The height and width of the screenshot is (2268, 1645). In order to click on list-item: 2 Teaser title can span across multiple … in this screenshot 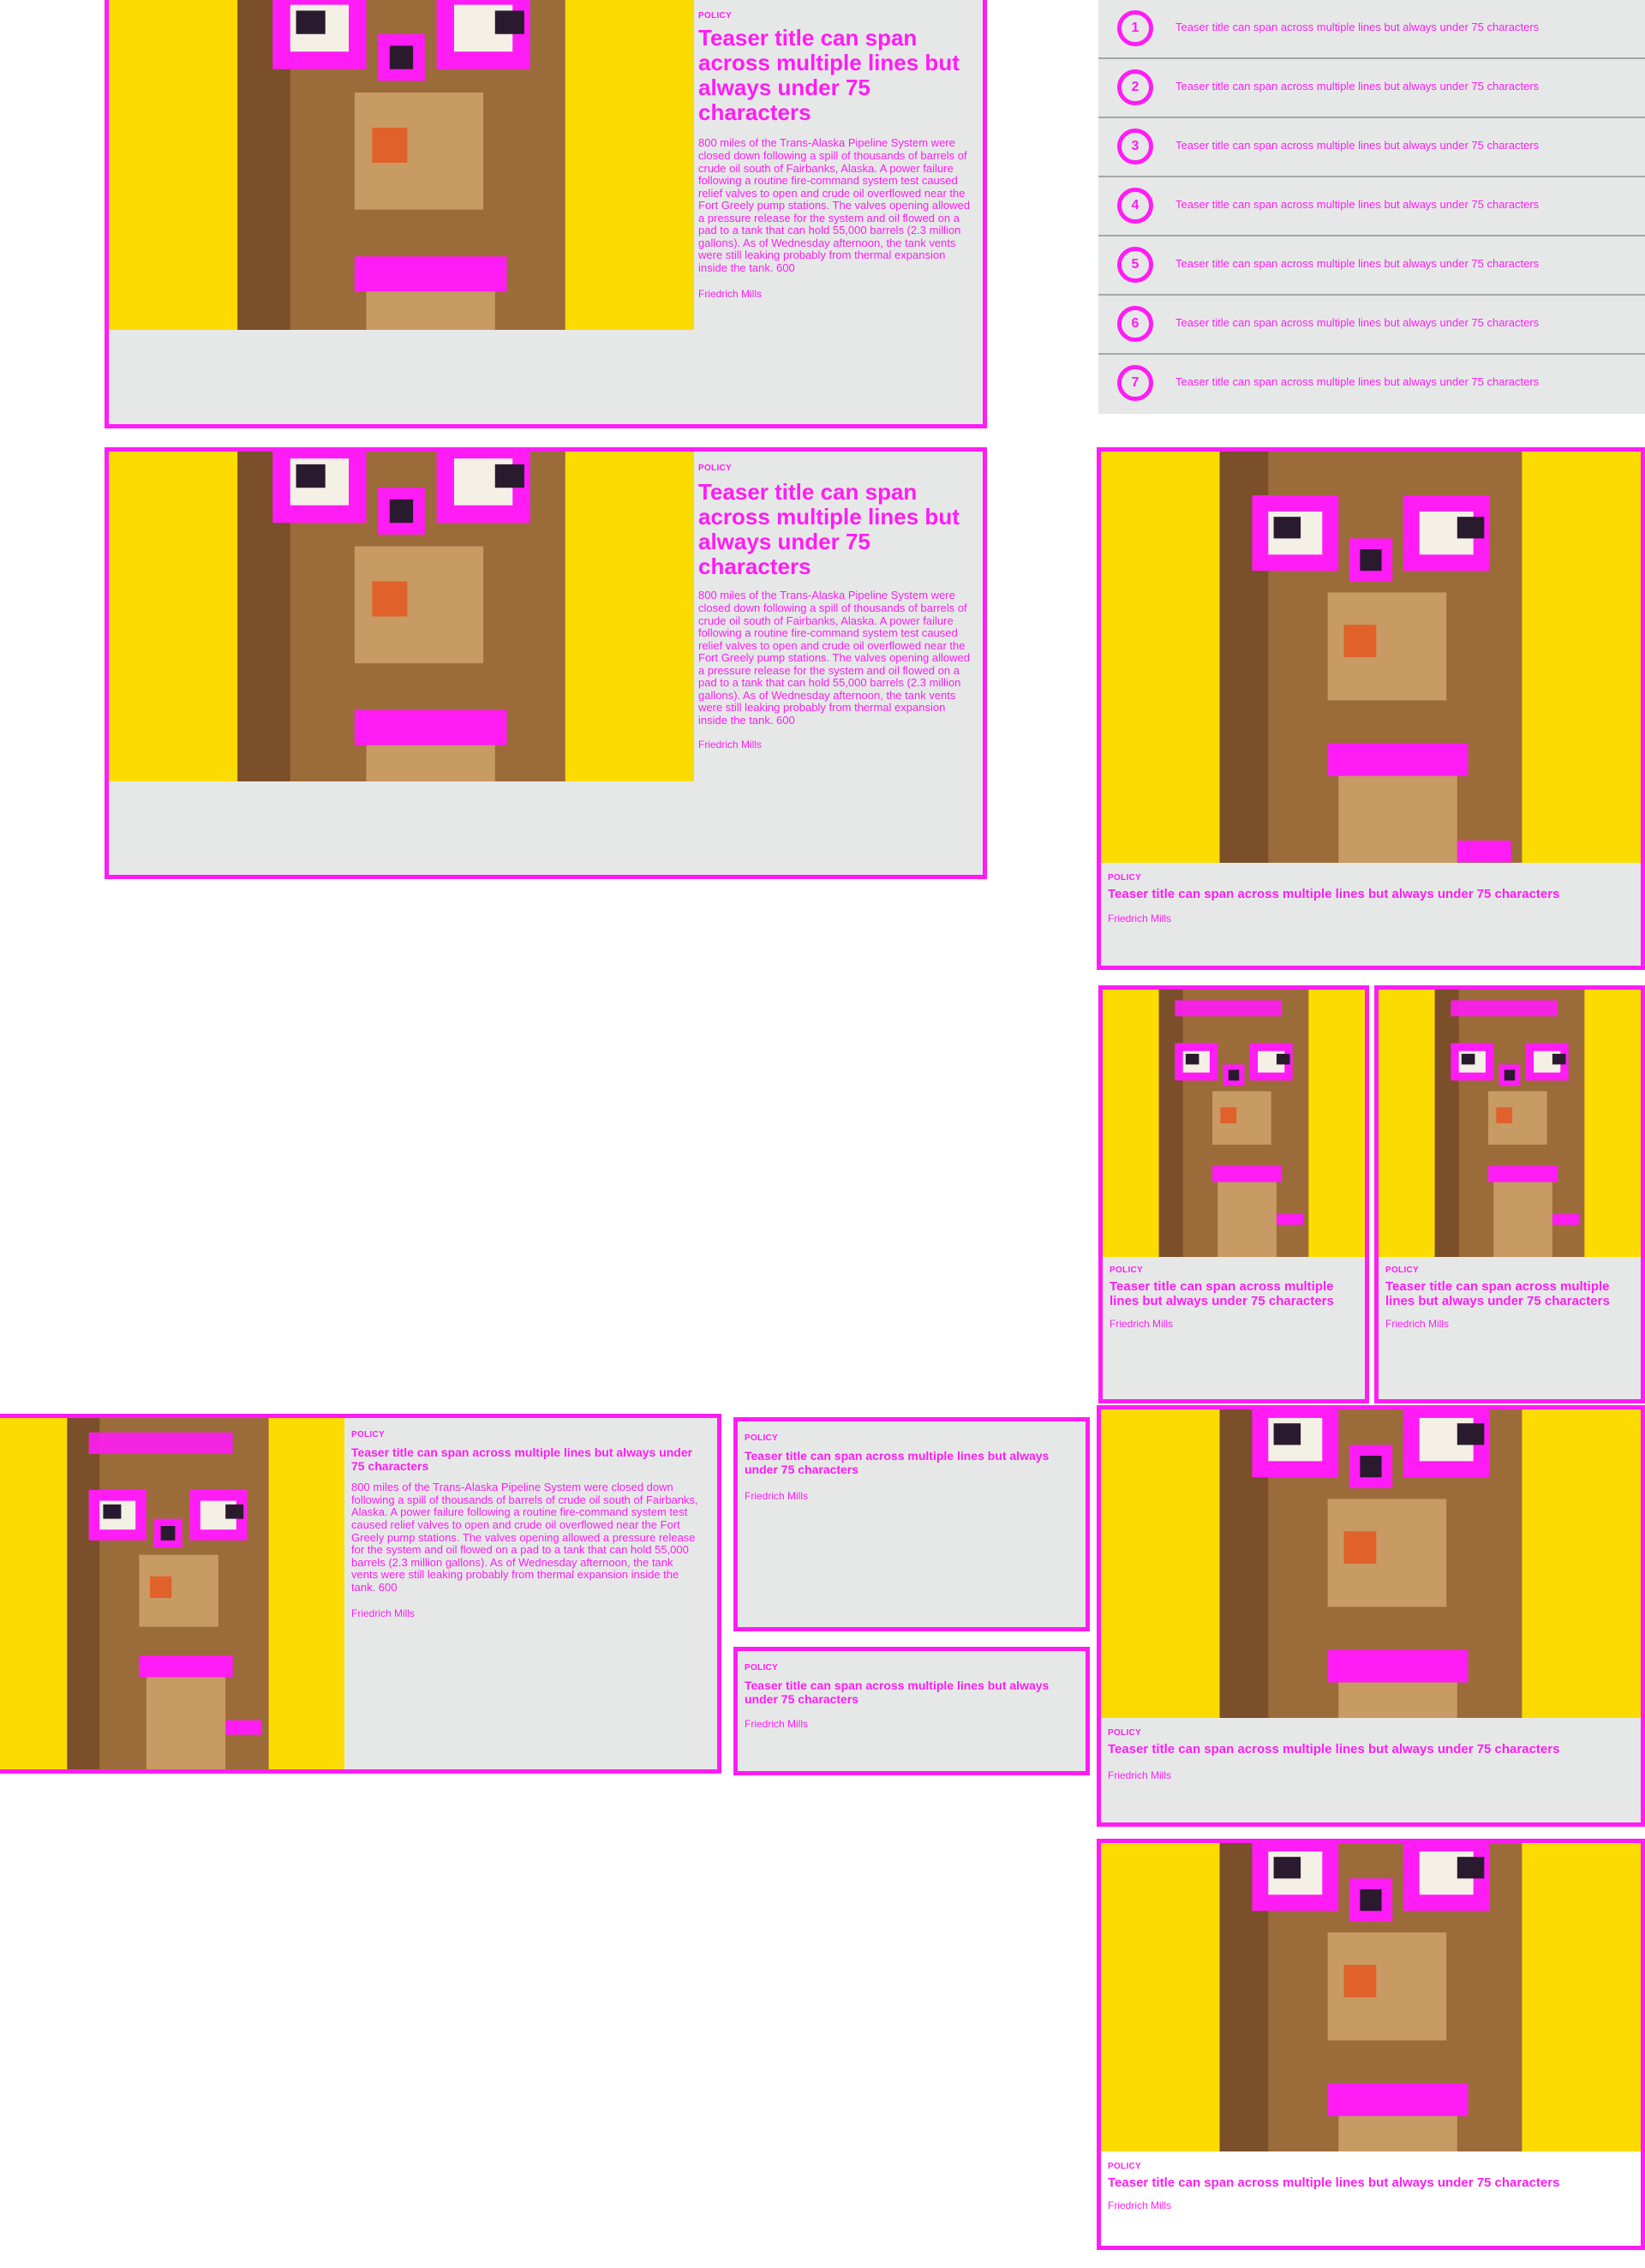, I will do `click(1371, 87)`.